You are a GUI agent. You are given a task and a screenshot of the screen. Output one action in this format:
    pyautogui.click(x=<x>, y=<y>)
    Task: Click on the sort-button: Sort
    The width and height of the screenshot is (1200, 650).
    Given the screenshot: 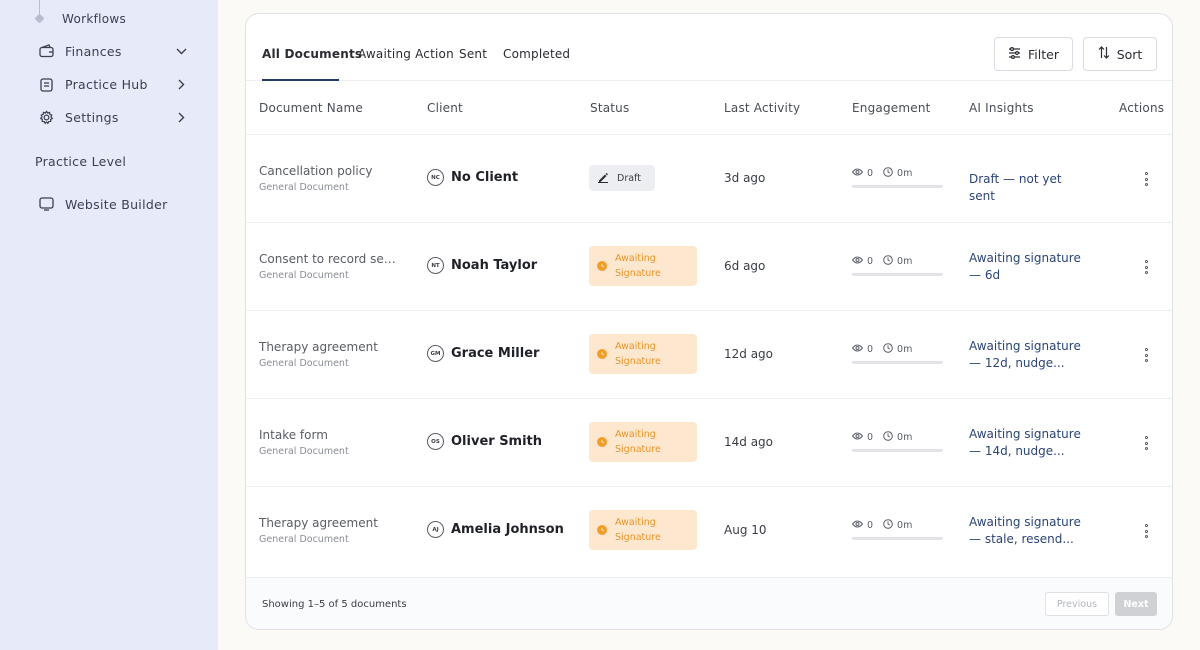 What is the action you would take?
    pyautogui.click(x=1120, y=54)
    